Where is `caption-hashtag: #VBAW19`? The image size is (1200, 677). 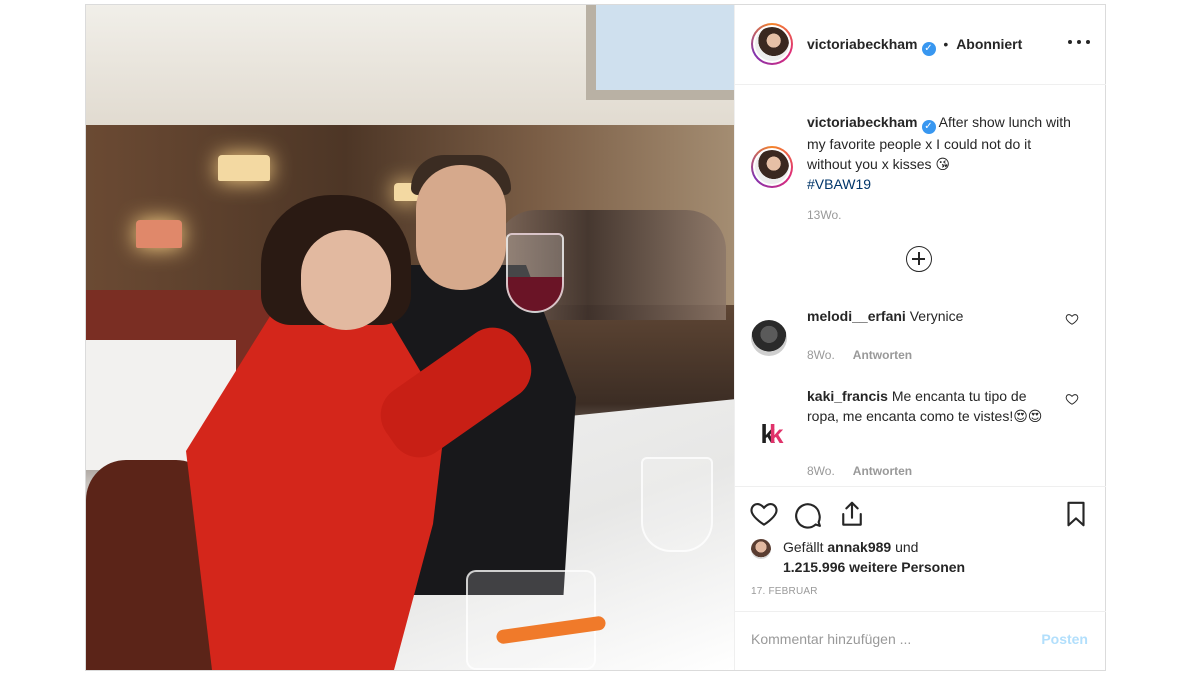 caption-hashtag: #VBAW19 is located at coordinates (839, 184).